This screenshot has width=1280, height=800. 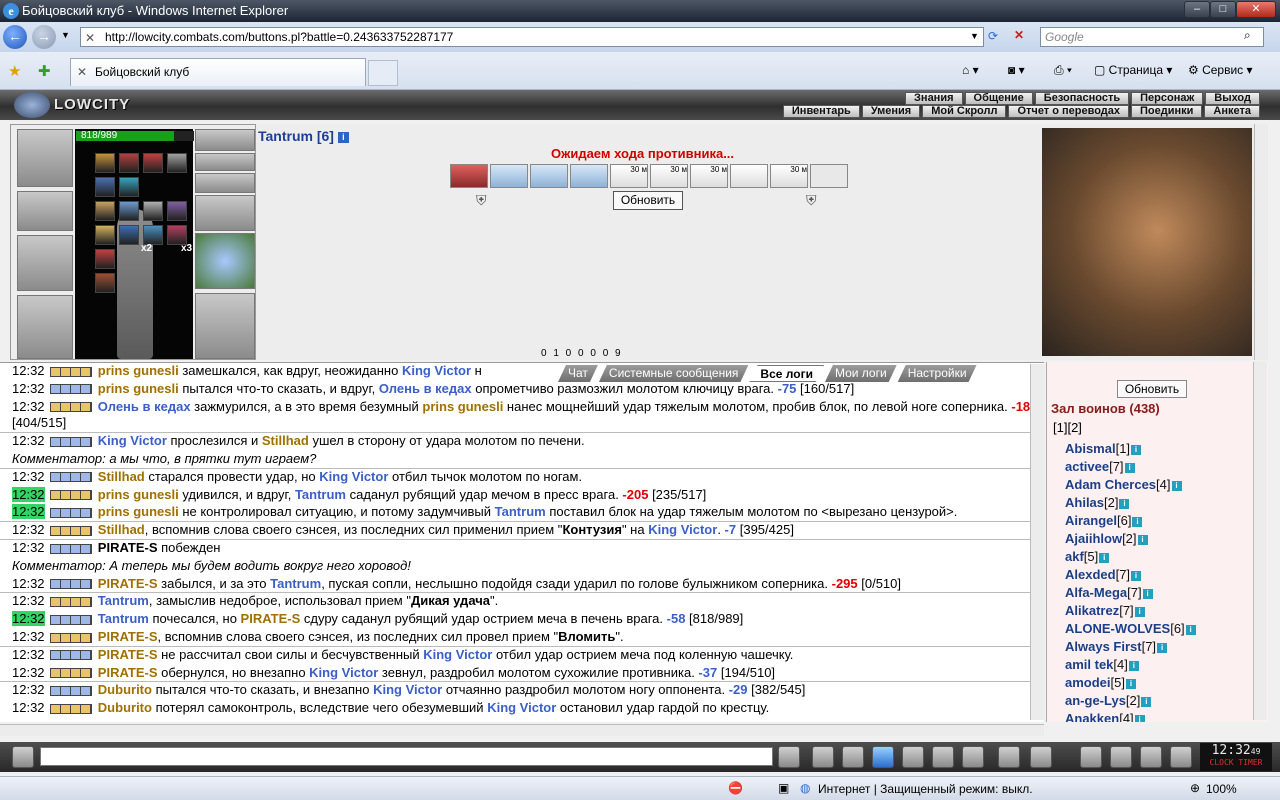 I want to click on weapon-slot, so click(x=45, y=263).